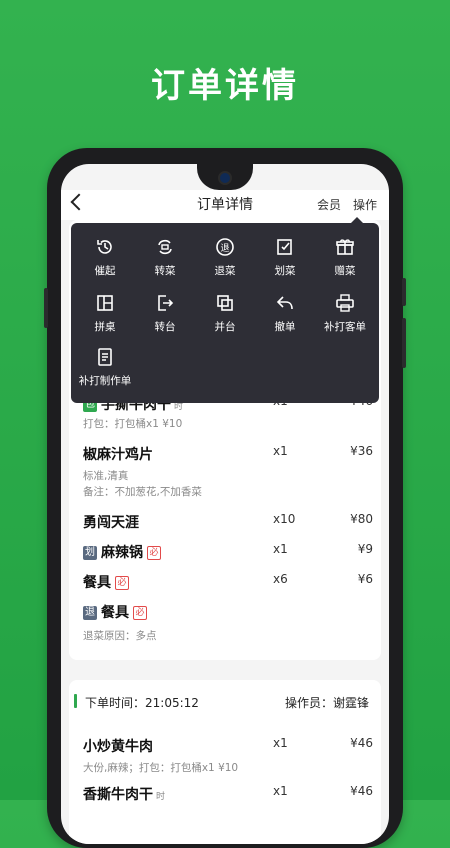  I want to click on list-item: 餐具必 x6 ¥6, so click(228, 582).